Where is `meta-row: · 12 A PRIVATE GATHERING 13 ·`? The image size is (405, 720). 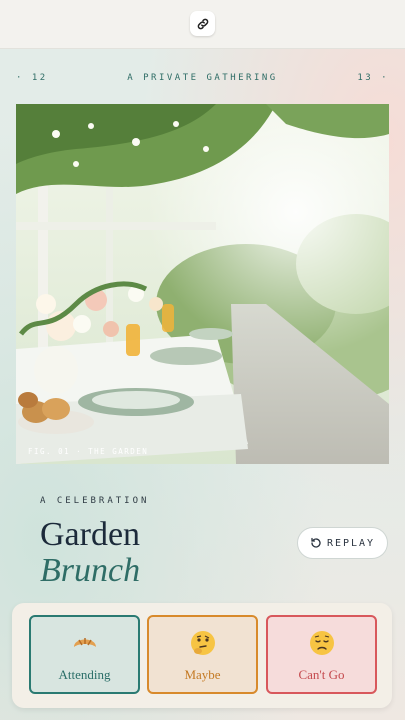 meta-row: · 12 A PRIVATE GATHERING 13 · is located at coordinates (202, 79).